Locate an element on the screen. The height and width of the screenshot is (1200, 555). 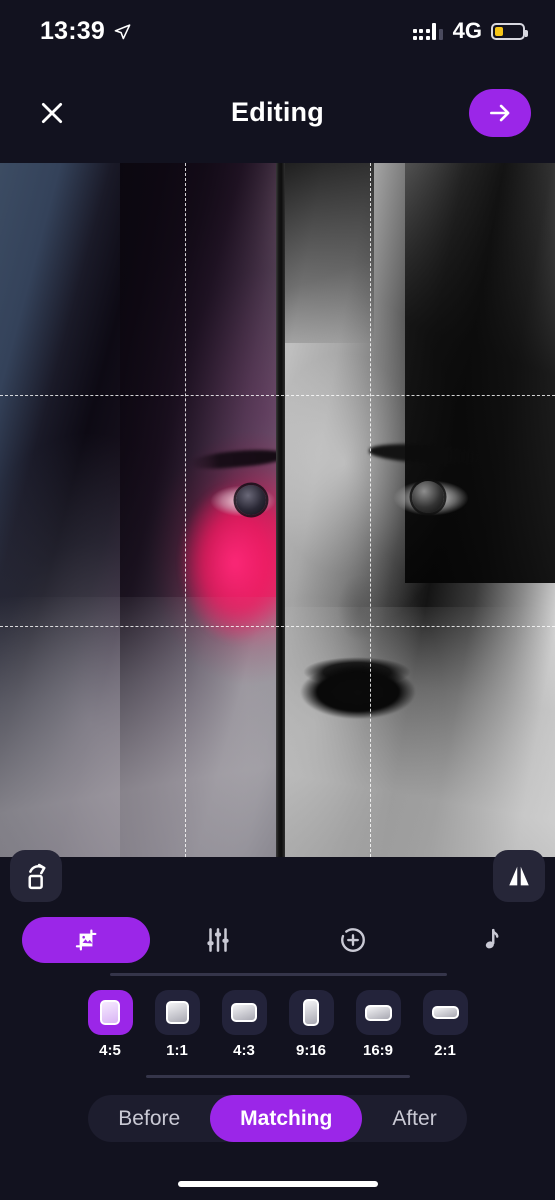
status-time: 13:39 is located at coordinates (72, 30).